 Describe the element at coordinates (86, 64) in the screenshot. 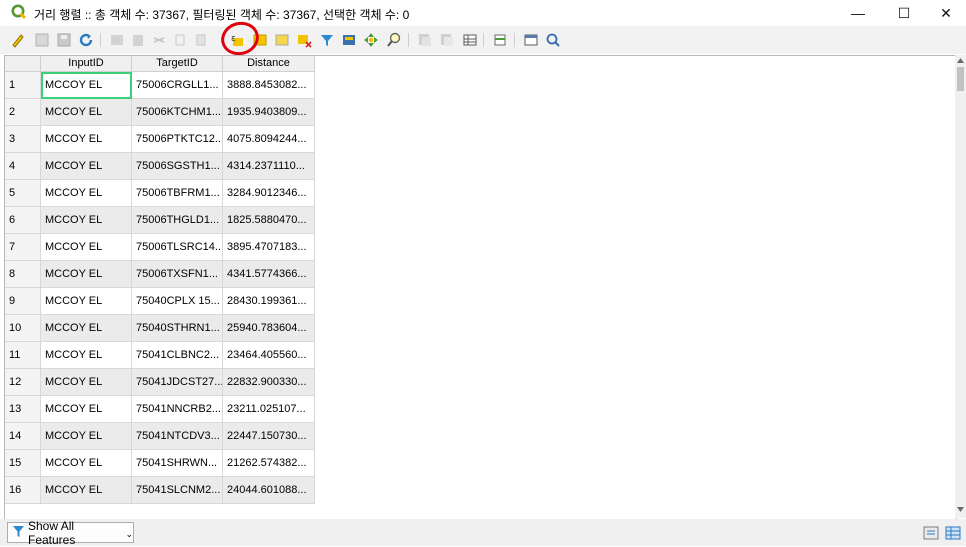

I see `column-header-inputid: InputID` at that location.